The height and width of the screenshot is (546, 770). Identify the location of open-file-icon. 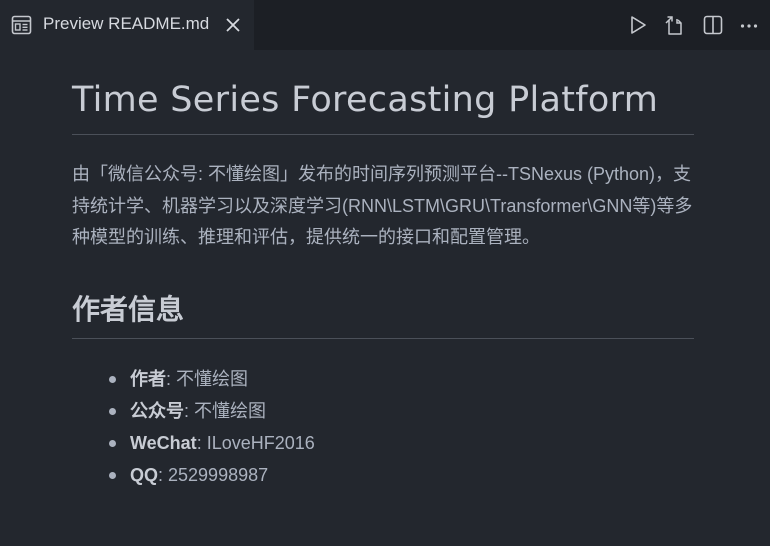
(674, 25).